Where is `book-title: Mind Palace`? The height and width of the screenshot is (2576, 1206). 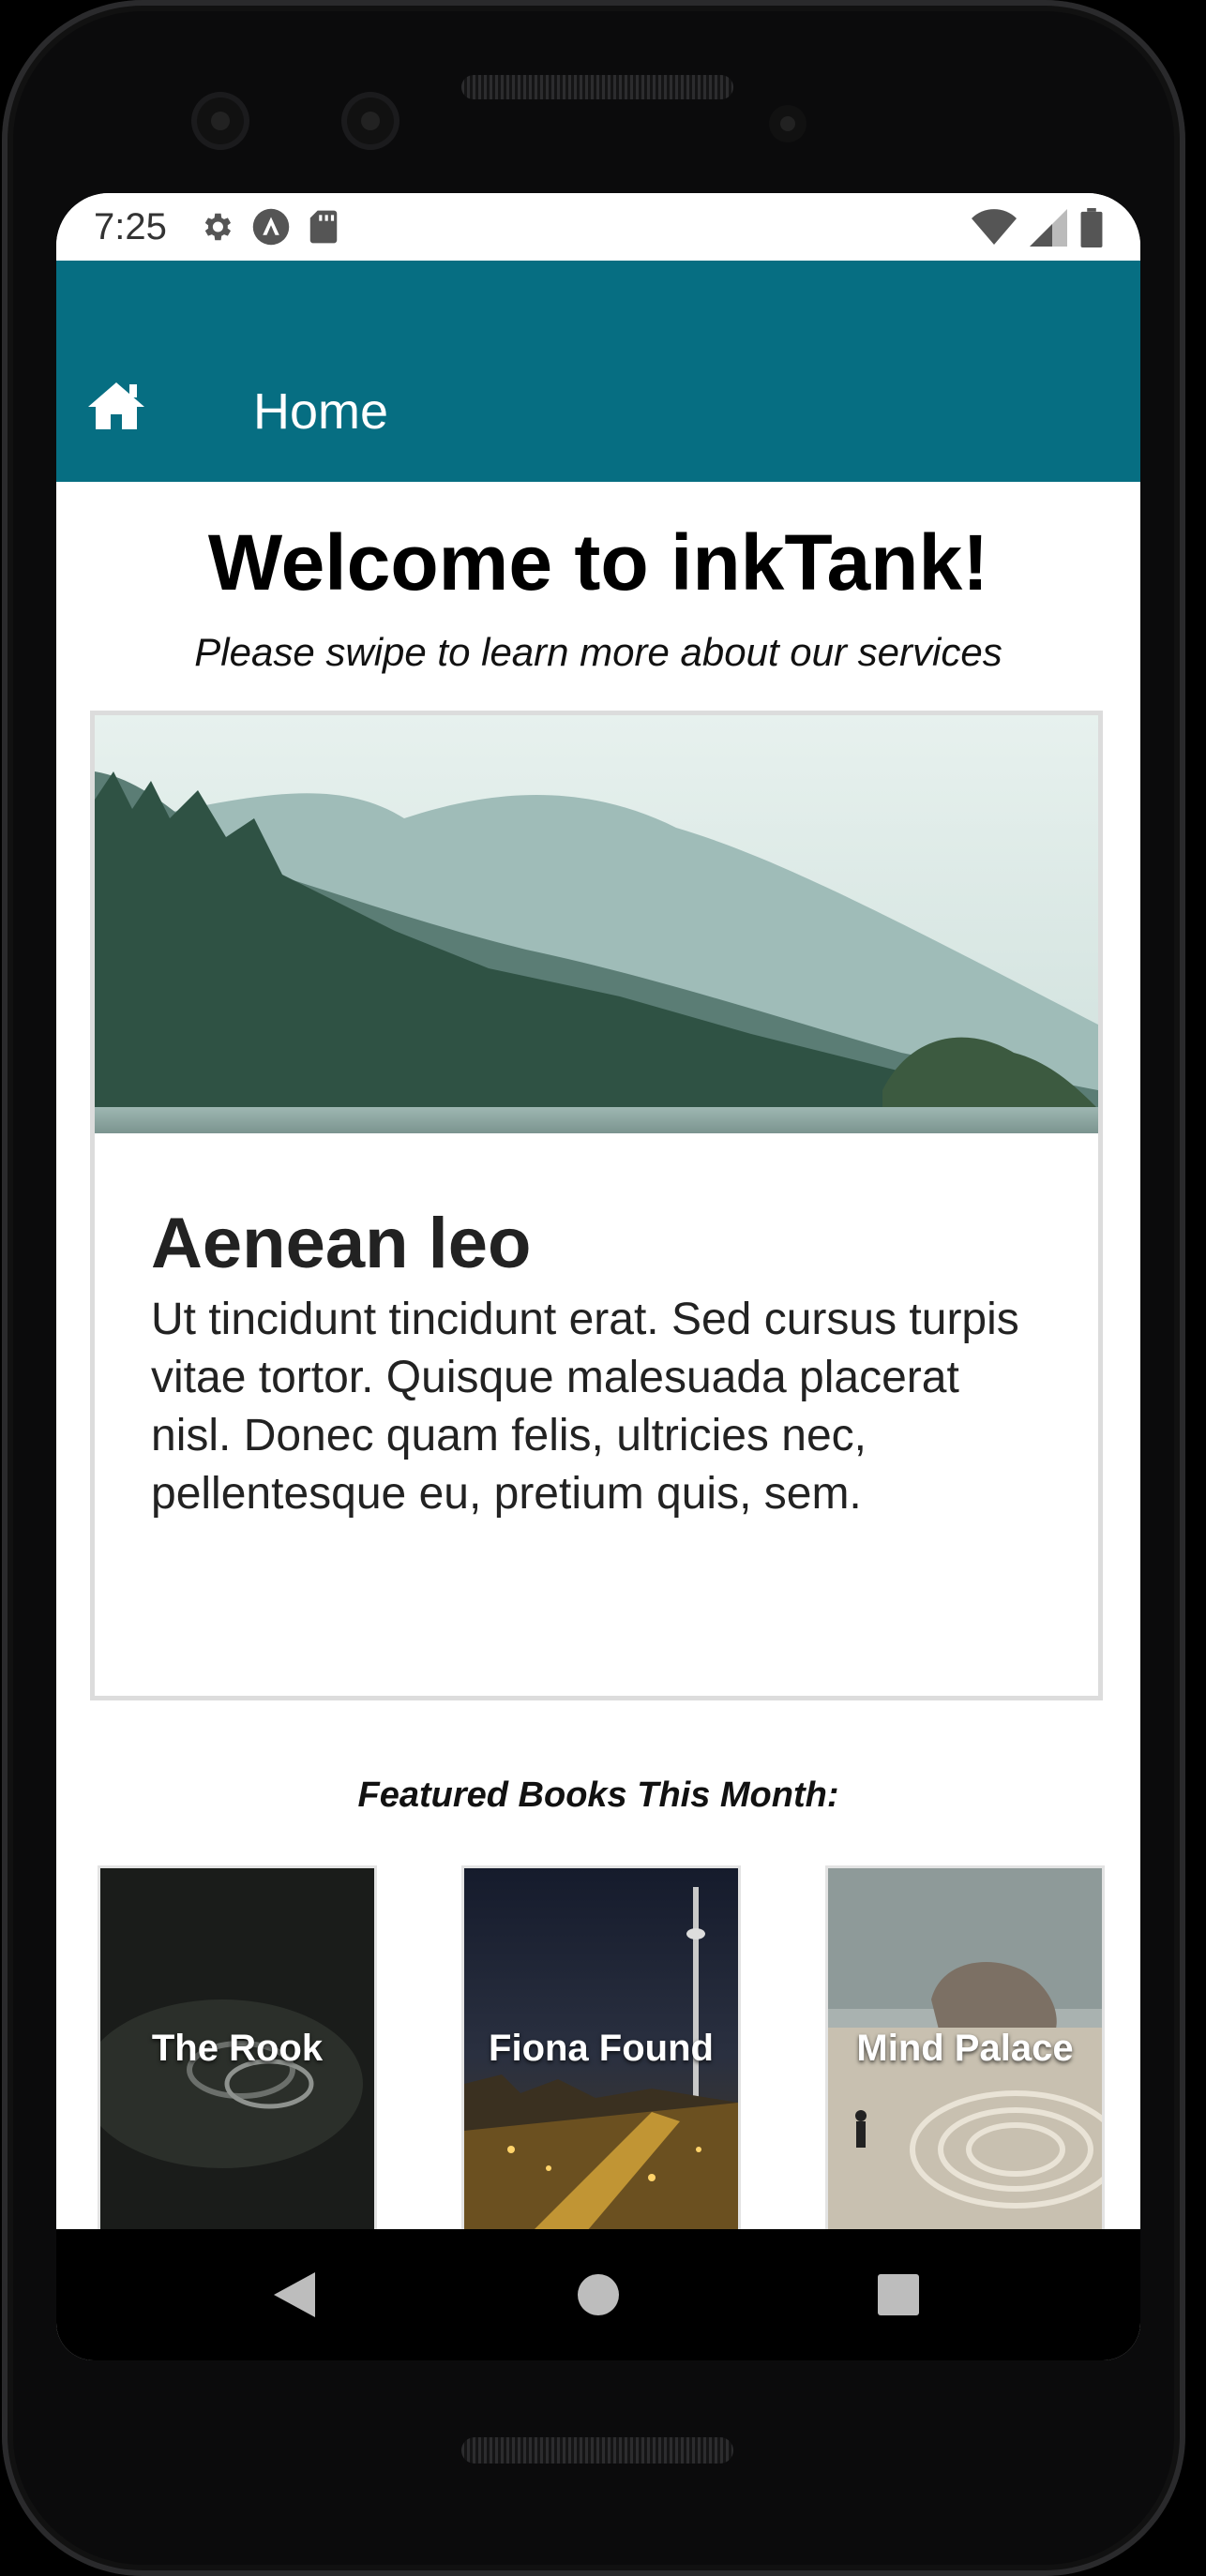
book-title: Mind Palace is located at coordinates (965, 2049).